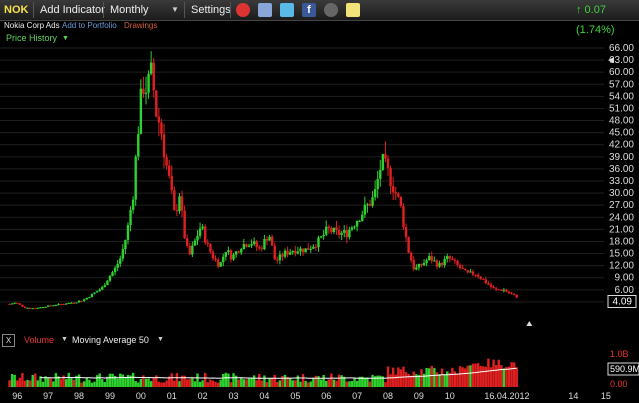 The height and width of the screenshot is (403, 639). I want to click on price-tick-label: 18.00, so click(621, 241).